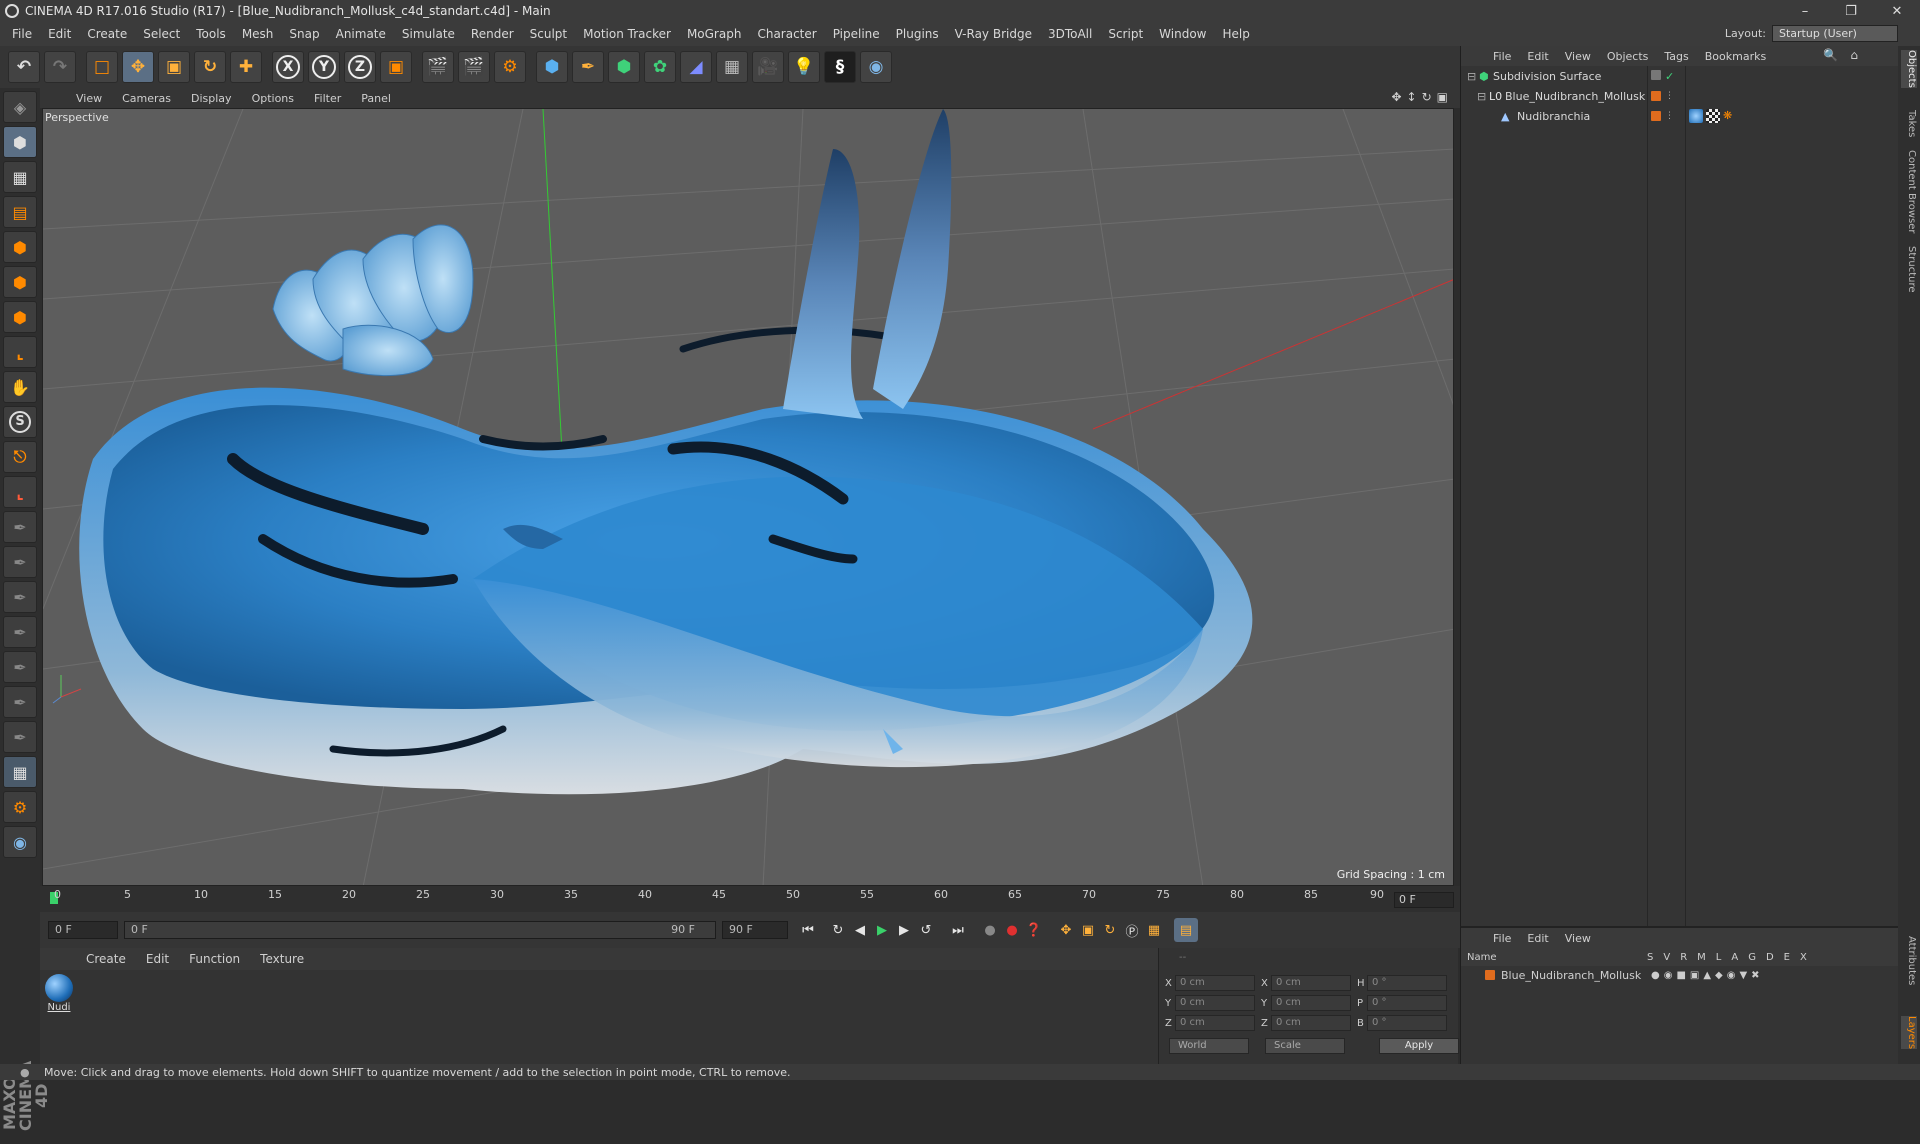 Image resolution: width=1920 pixels, height=1144 pixels. What do you see at coordinates (1679, 975) in the screenshot?
I see `layer-row: Blue_Nudibranch_Mollusk ●◉■▣▲◆◉▼✖` at bounding box center [1679, 975].